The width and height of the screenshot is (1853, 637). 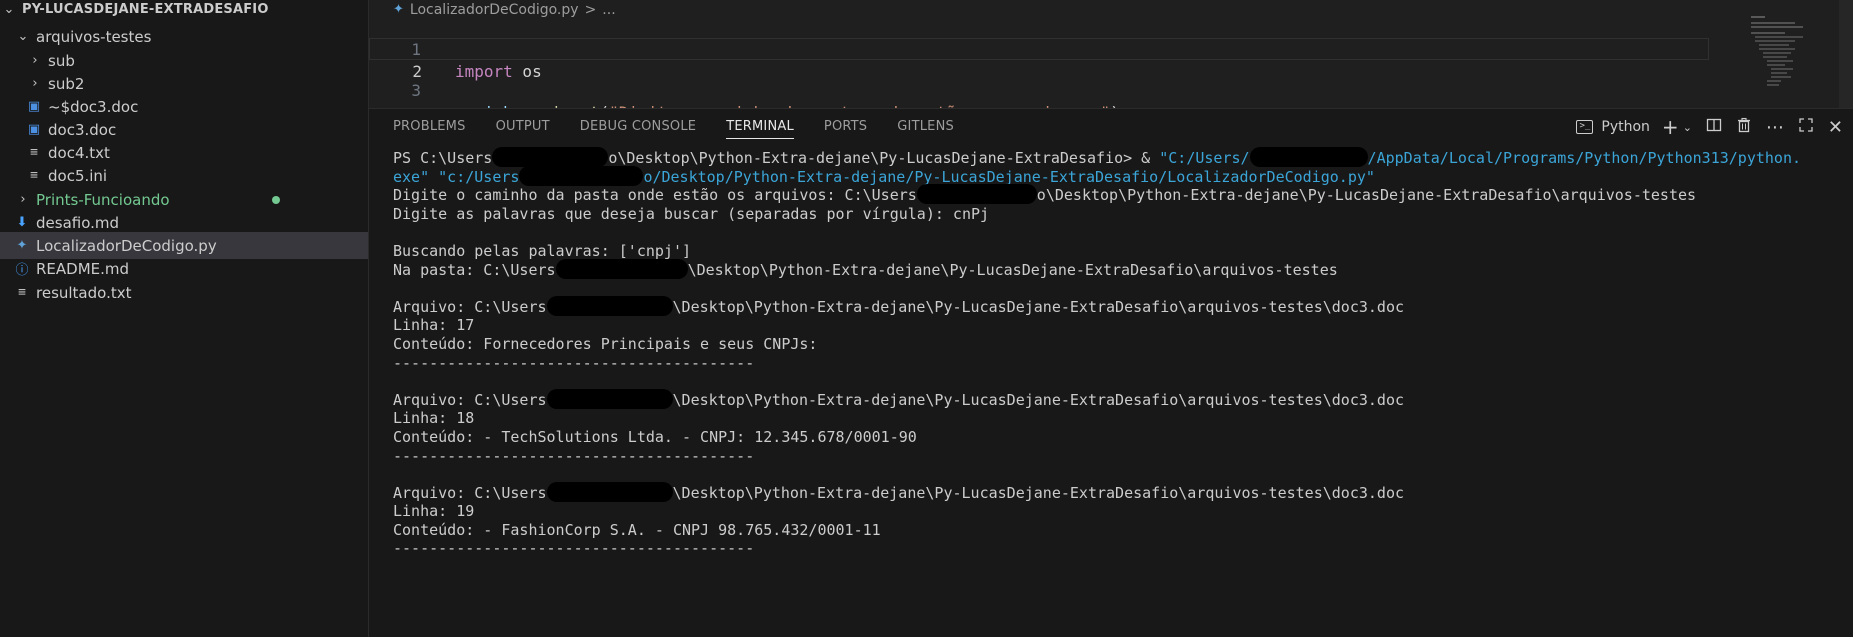 I want to click on text-file-icon: ≡, so click(x=34, y=152).